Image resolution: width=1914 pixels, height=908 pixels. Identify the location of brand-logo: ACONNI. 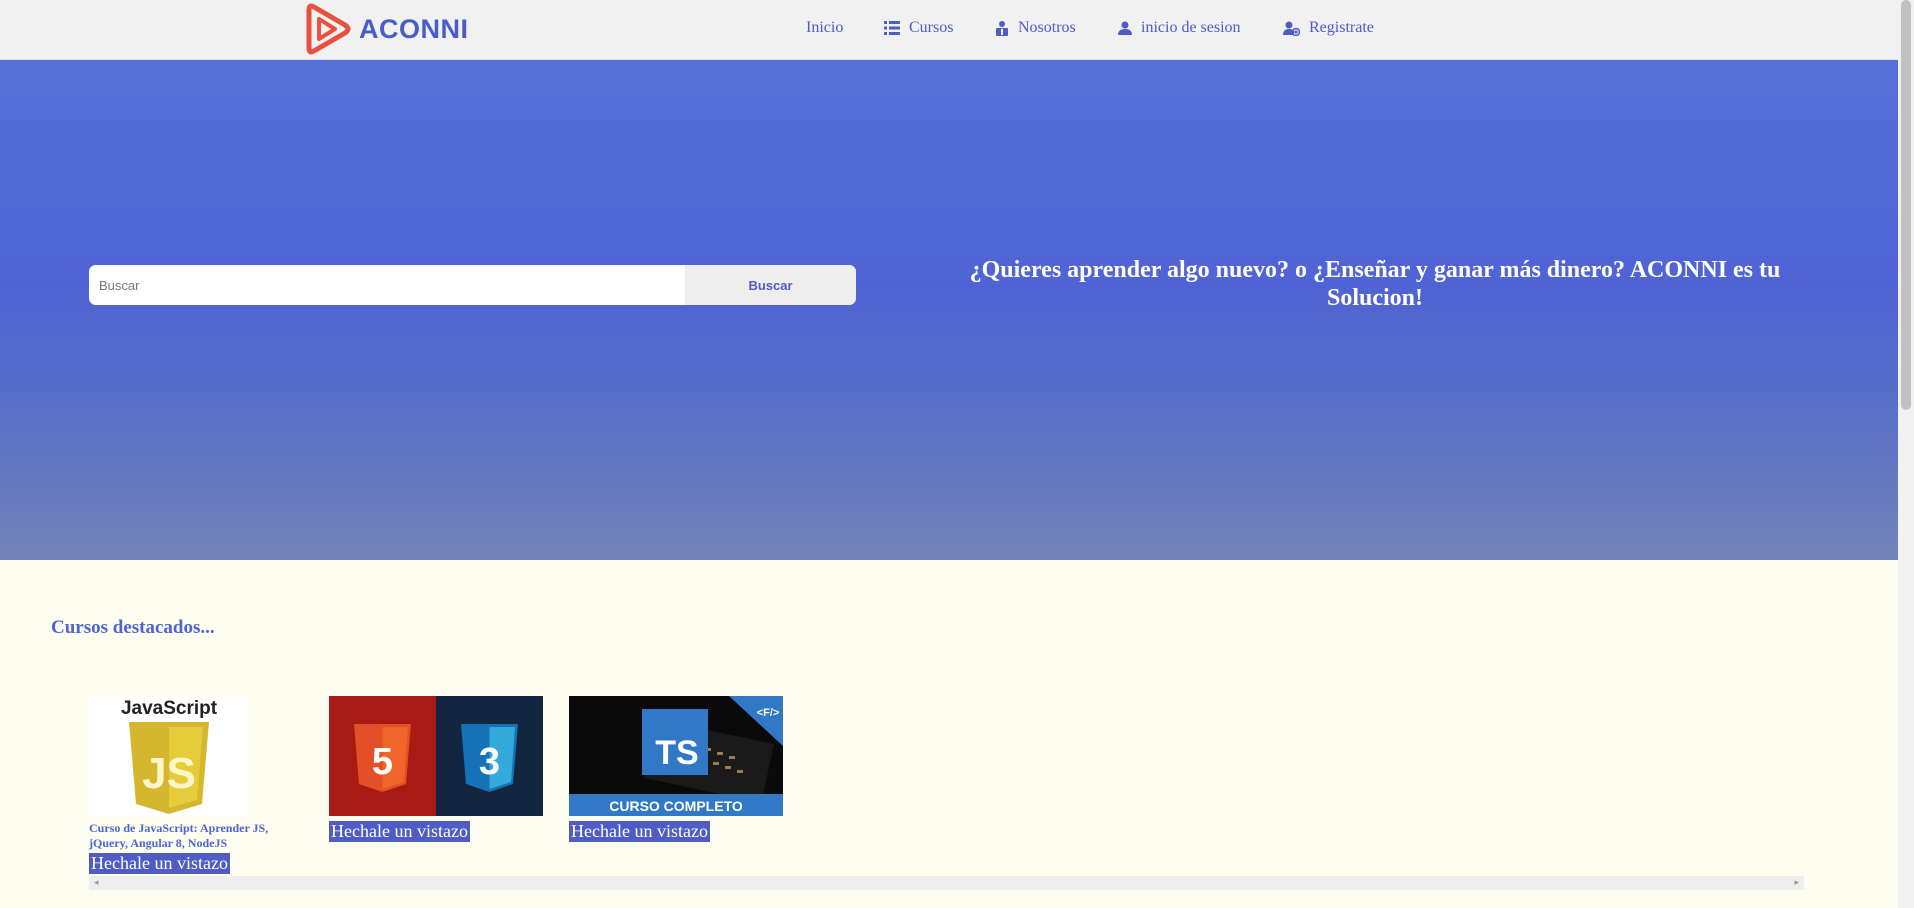
(387, 29).